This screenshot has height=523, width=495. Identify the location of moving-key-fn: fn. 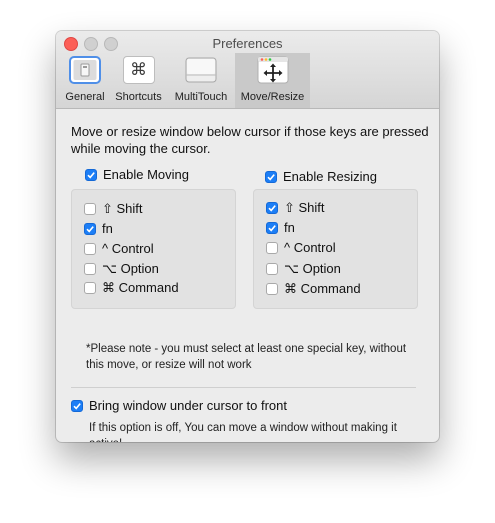
(98, 228).